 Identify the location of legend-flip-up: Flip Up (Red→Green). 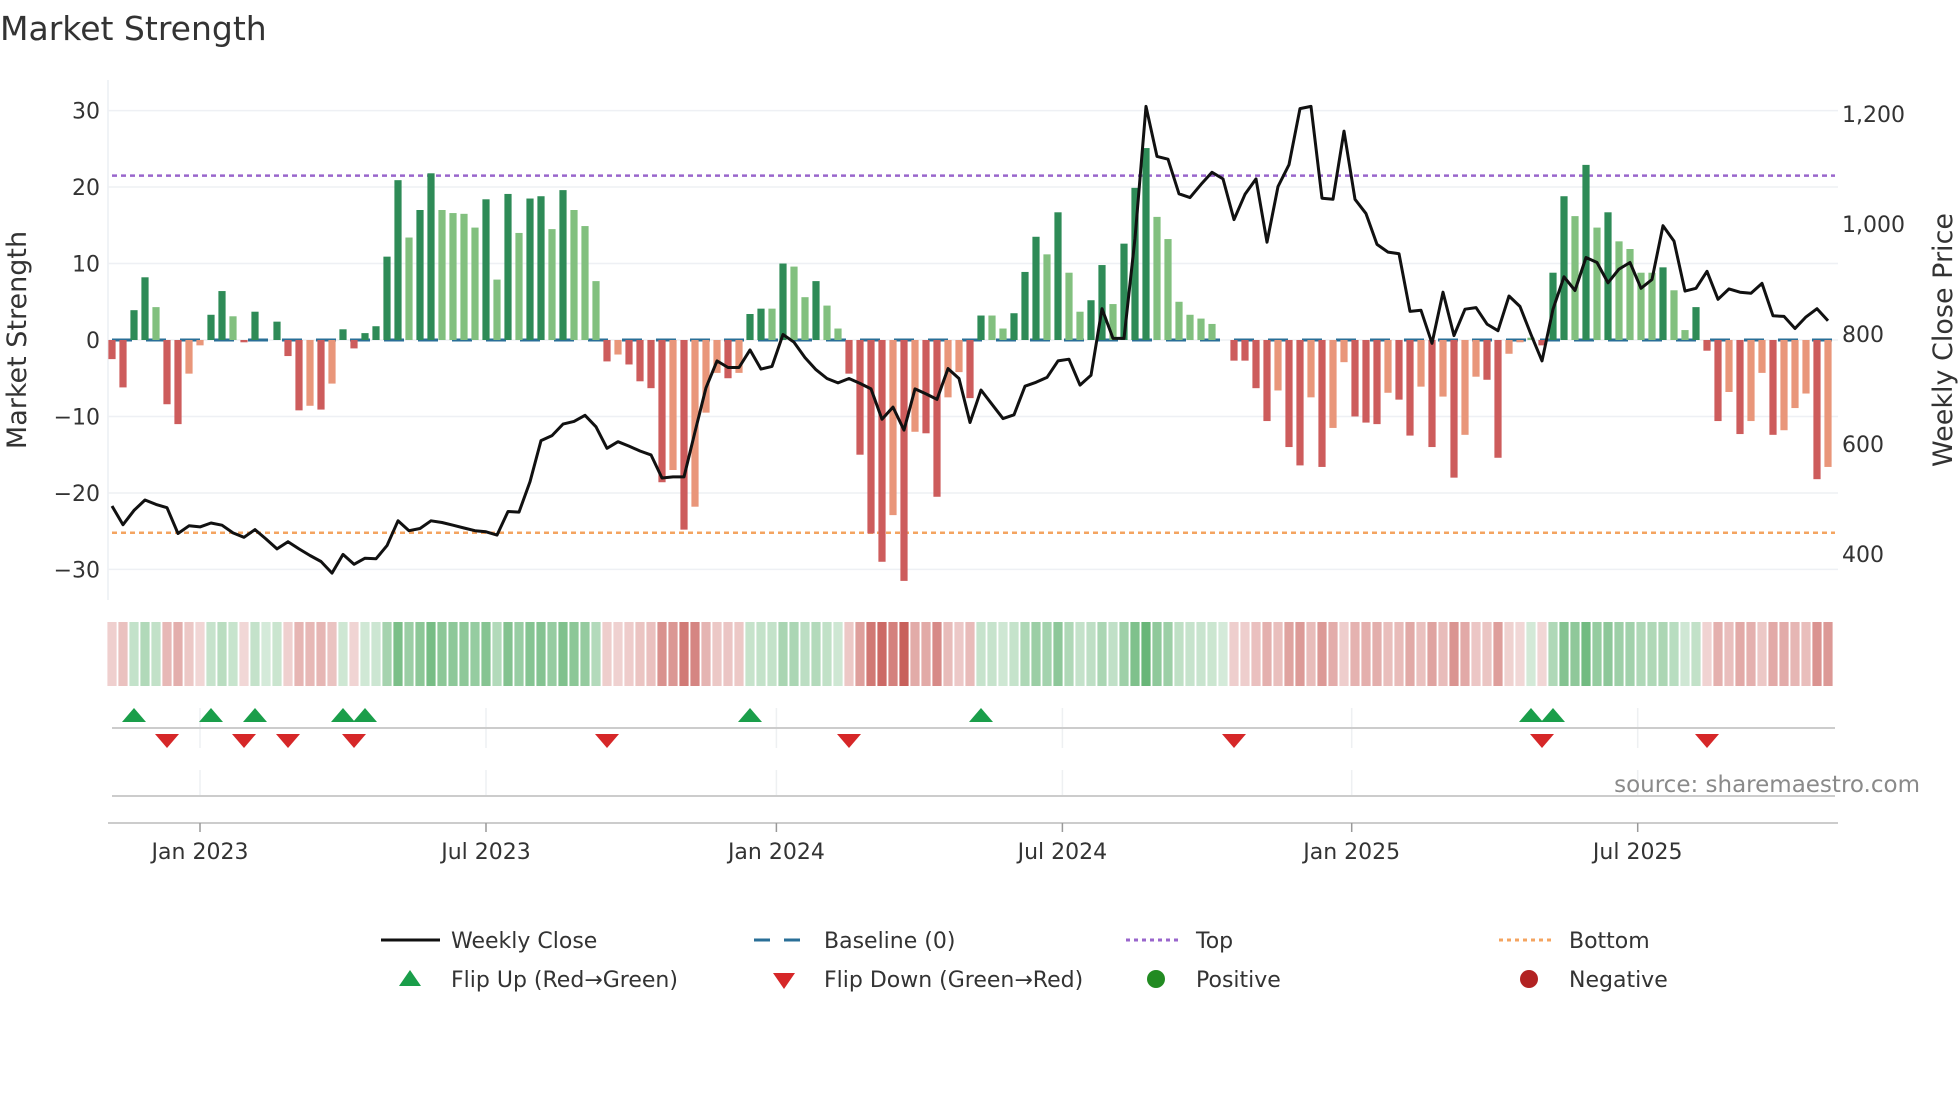
(564, 980).